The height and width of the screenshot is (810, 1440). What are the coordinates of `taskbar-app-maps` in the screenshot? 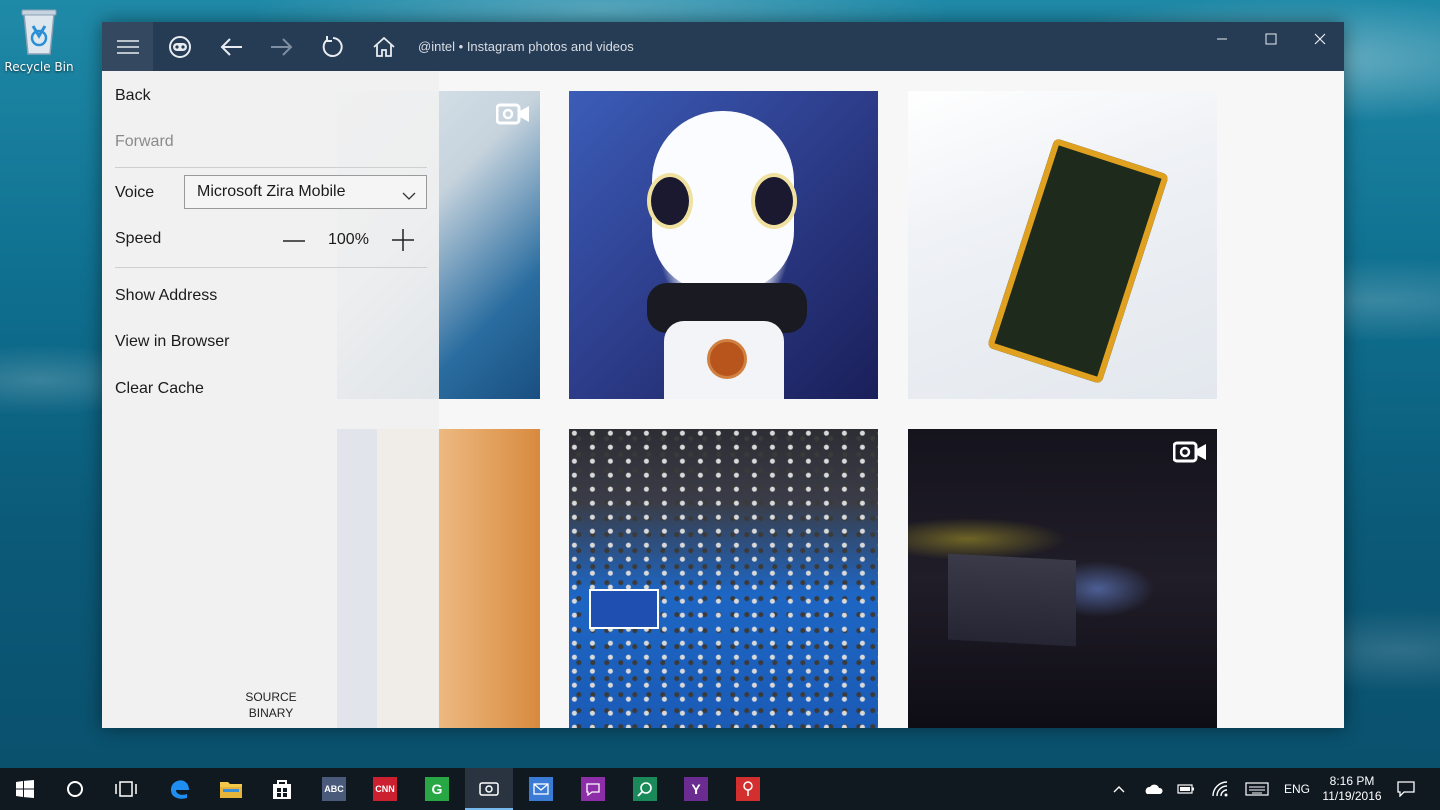 It's located at (748, 789).